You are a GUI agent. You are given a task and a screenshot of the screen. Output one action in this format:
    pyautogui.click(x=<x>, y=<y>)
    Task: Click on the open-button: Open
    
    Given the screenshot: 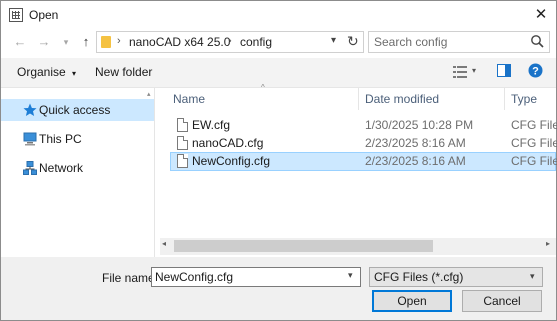 What is the action you would take?
    pyautogui.click(x=412, y=301)
    